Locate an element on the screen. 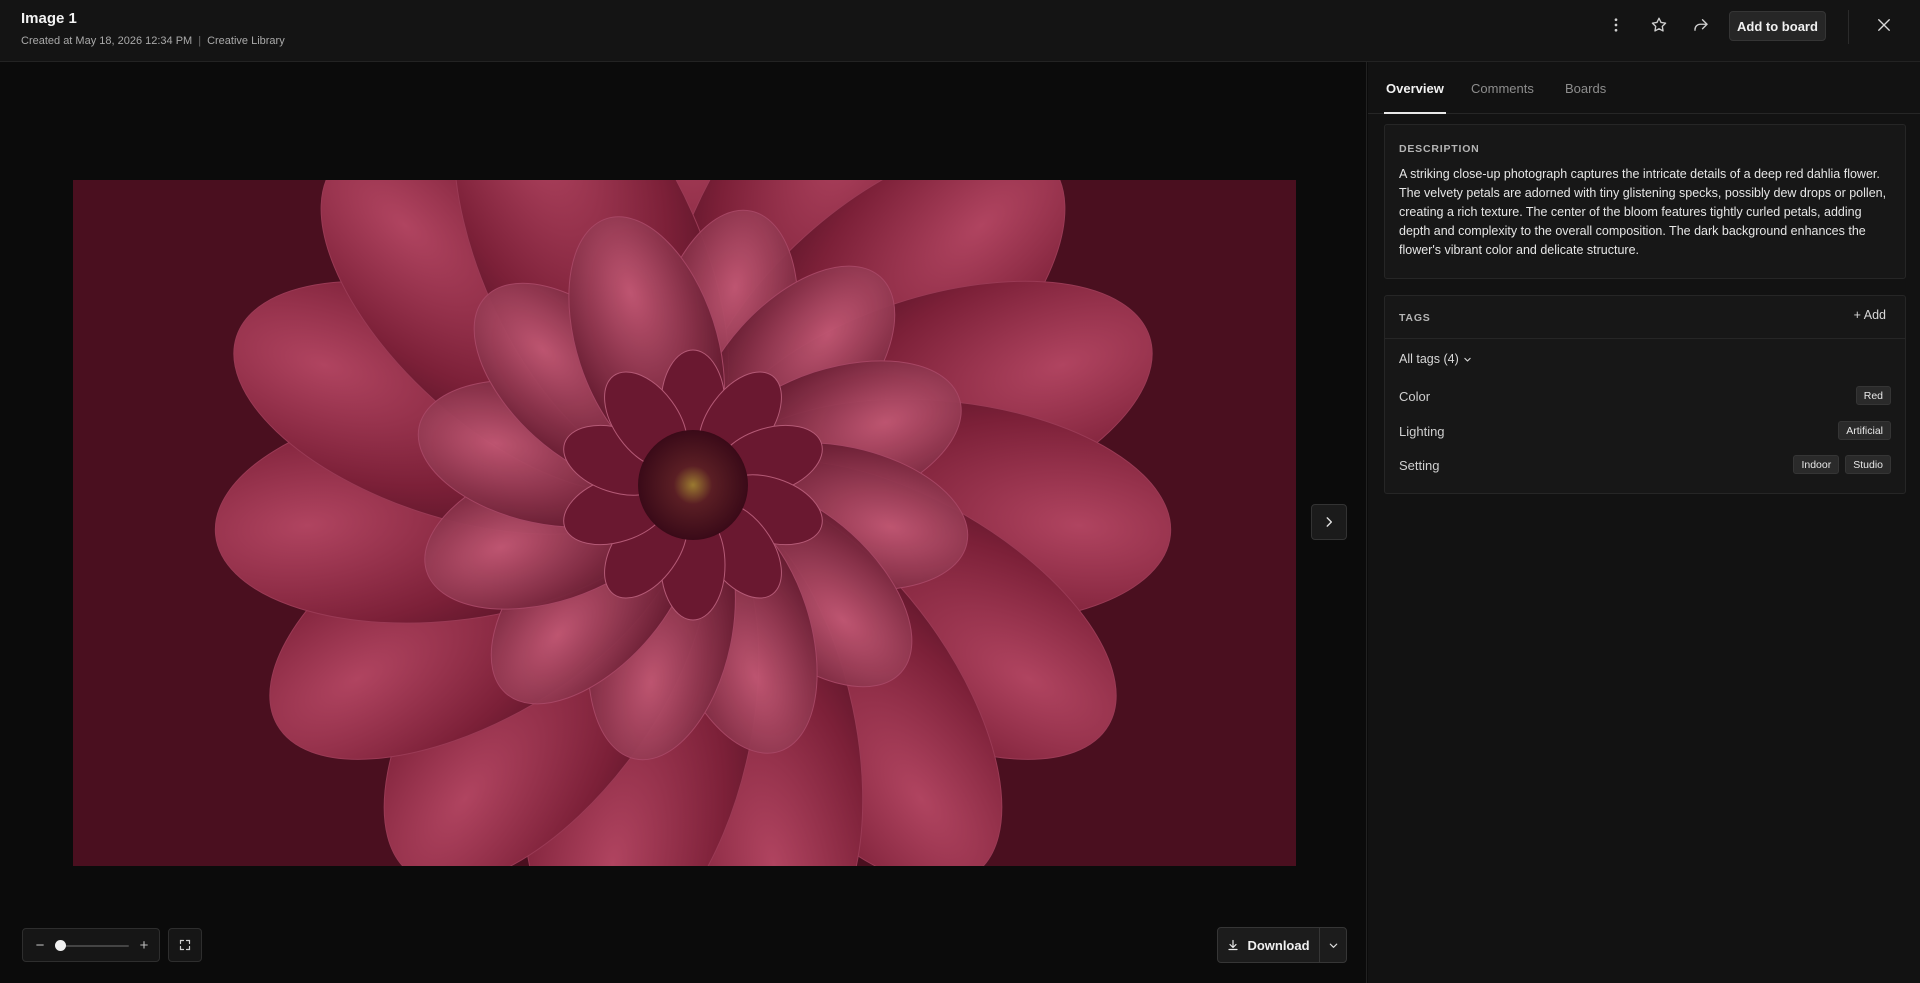 This screenshot has width=1920, height=983. expand-icon is located at coordinates (185, 945).